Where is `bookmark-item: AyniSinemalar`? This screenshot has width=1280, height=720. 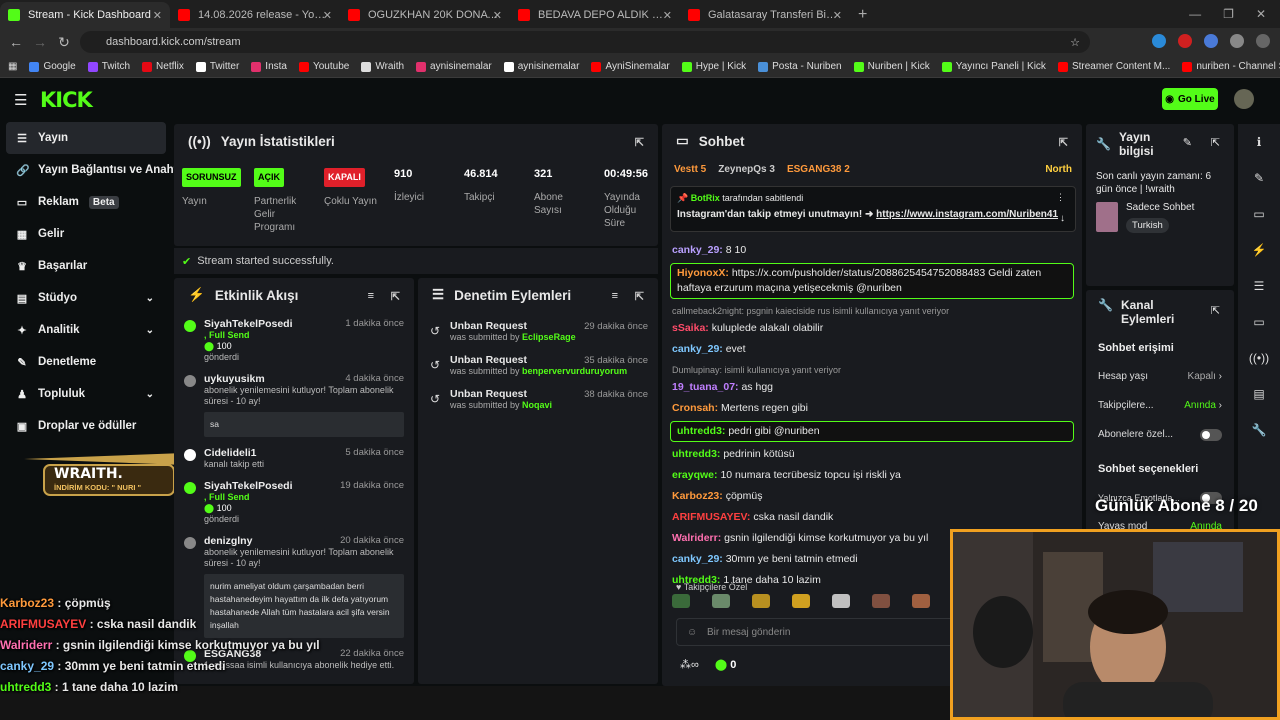
bookmark-item: AyniSinemalar is located at coordinates (630, 66).